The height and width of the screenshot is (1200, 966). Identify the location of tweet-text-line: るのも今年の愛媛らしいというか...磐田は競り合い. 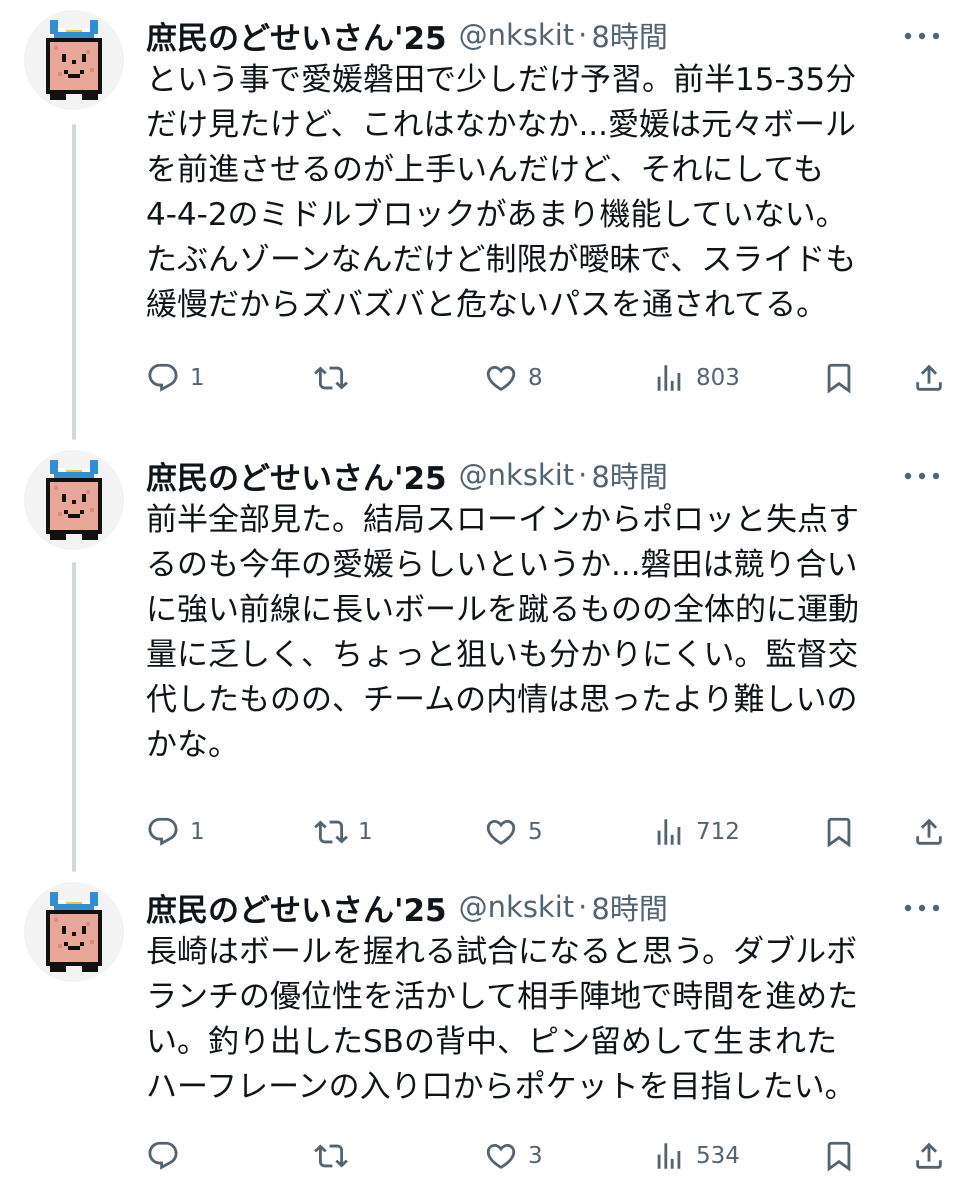
(502, 565).